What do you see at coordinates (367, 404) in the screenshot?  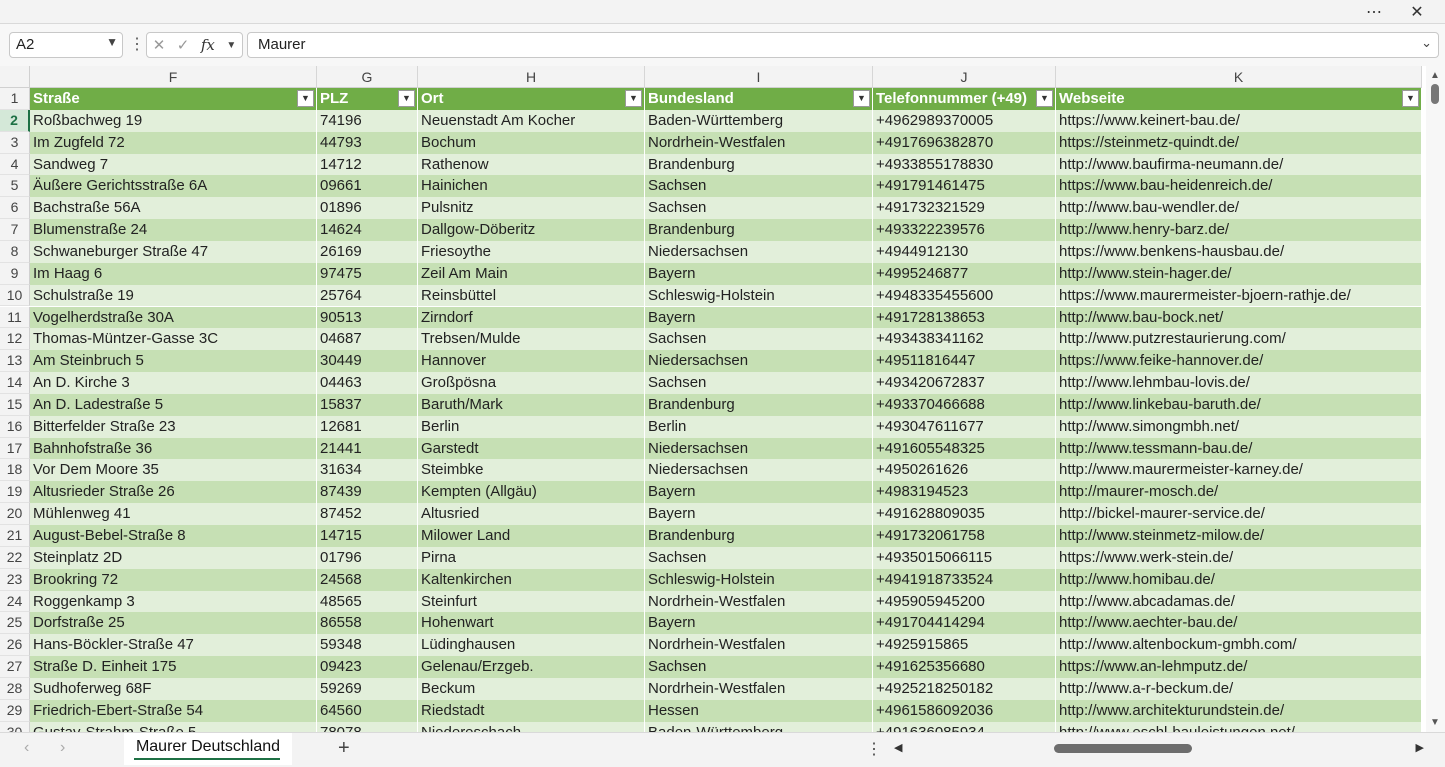 I see `cell-plz: 15837` at bounding box center [367, 404].